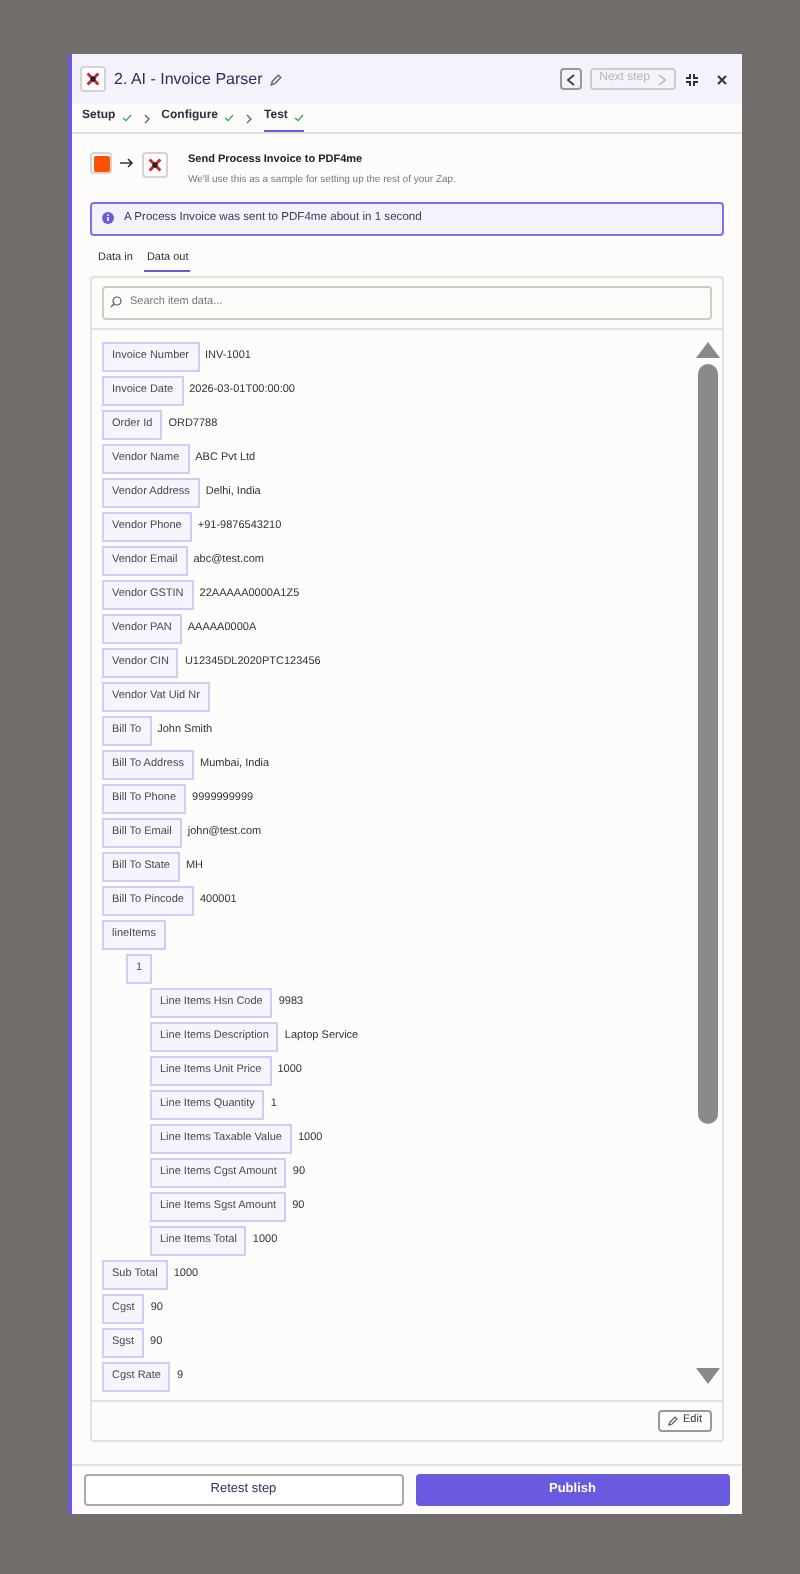  I want to click on chevron-right-icon, so click(662, 79).